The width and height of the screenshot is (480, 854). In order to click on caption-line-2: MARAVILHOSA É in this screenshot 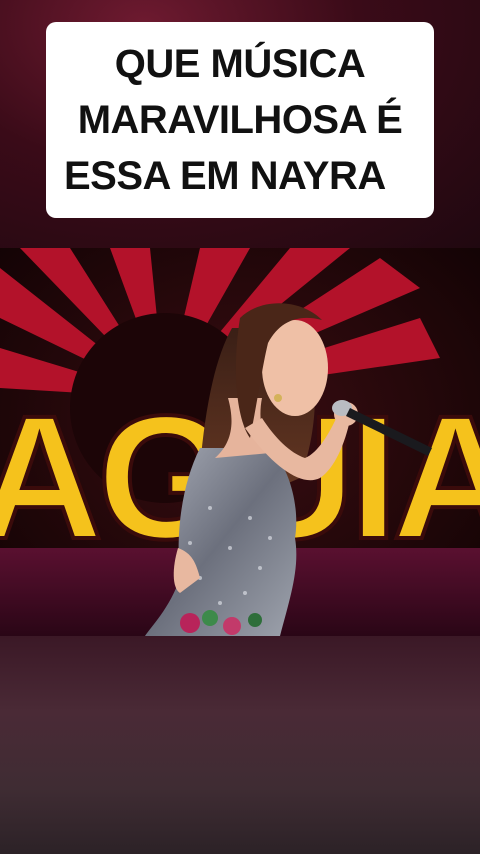, I will do `click(240, 120)`.